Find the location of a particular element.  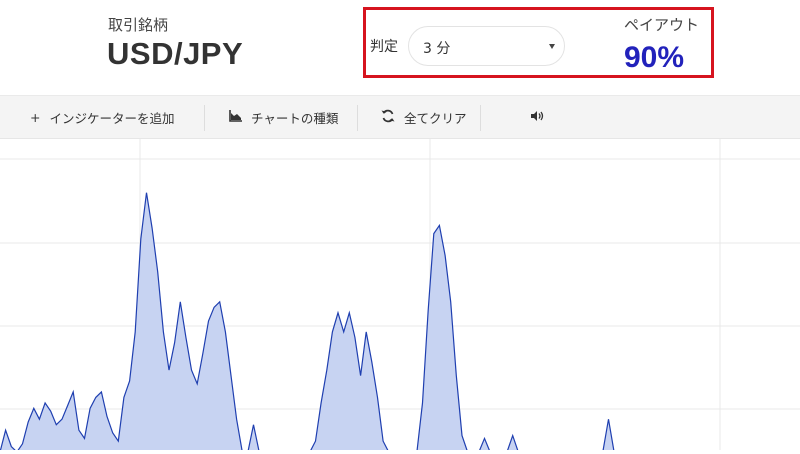

chart-toolbar: + インジケーターを追加 チャートの種類 全てクリア is located at coordinates (400, 117).